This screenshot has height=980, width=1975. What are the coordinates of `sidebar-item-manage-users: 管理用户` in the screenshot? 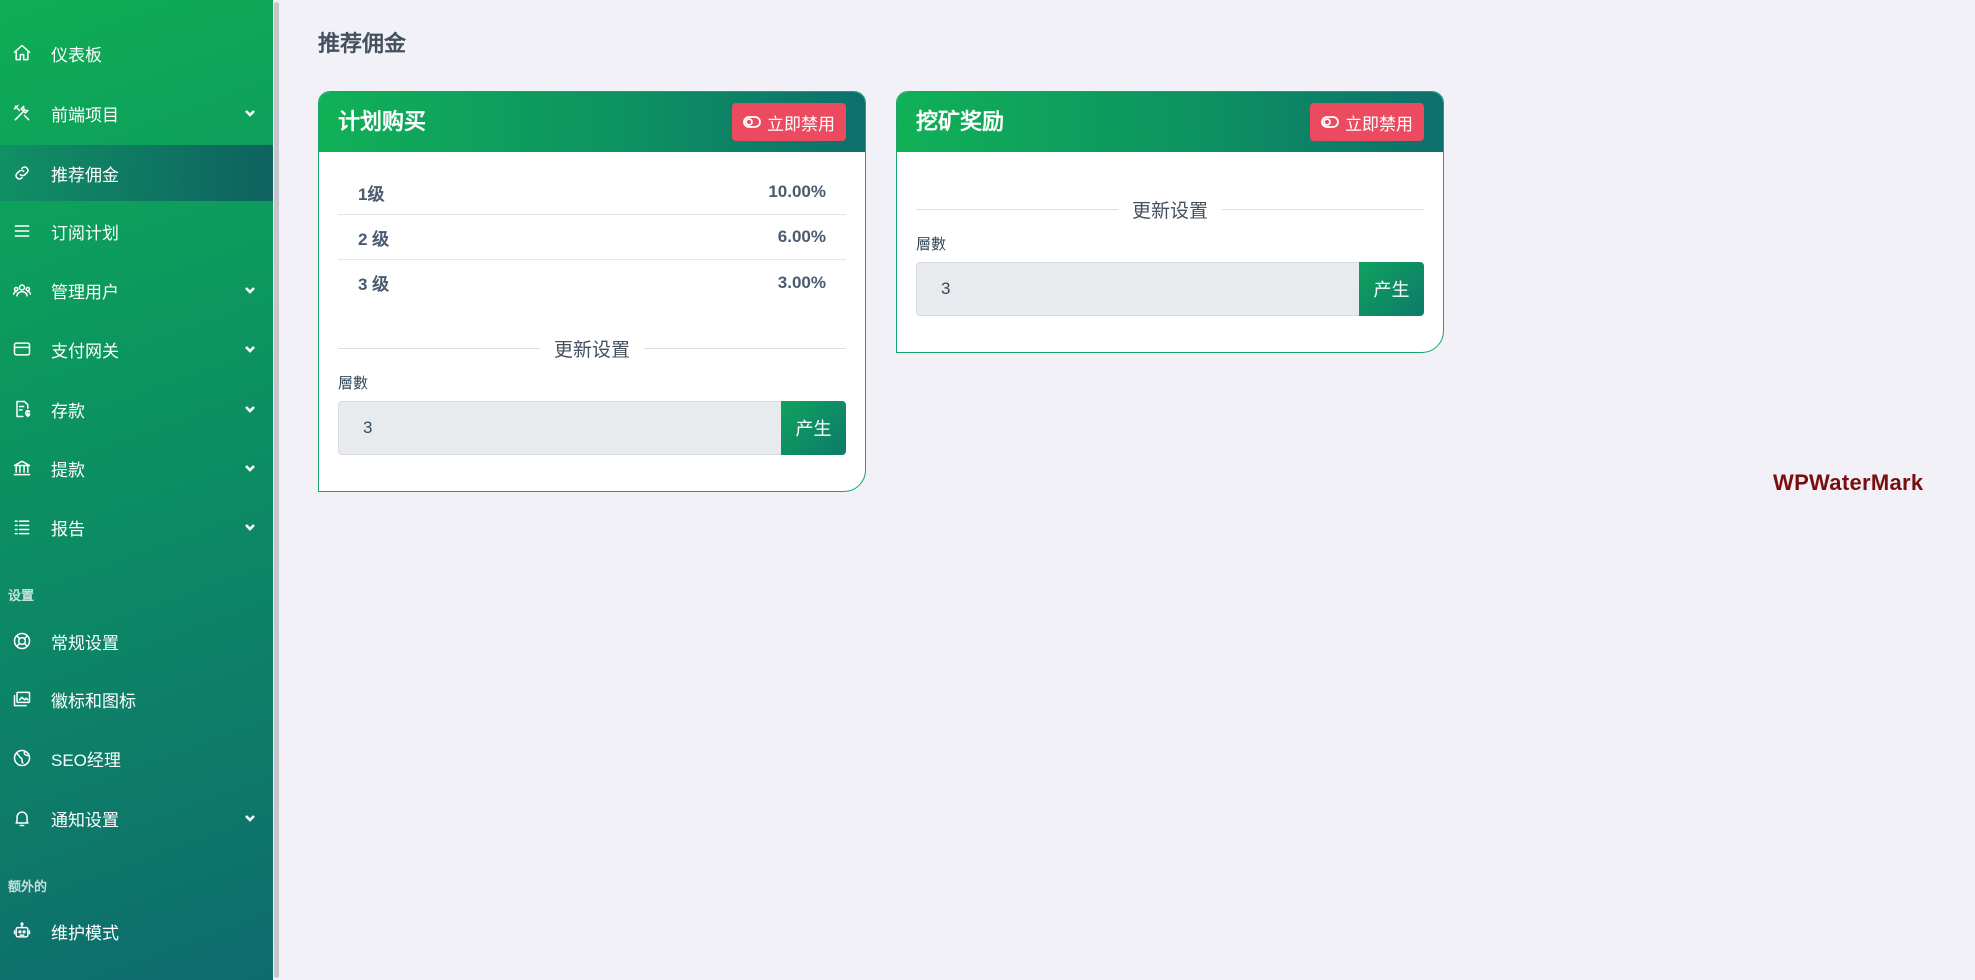 It's located at (136, 290).